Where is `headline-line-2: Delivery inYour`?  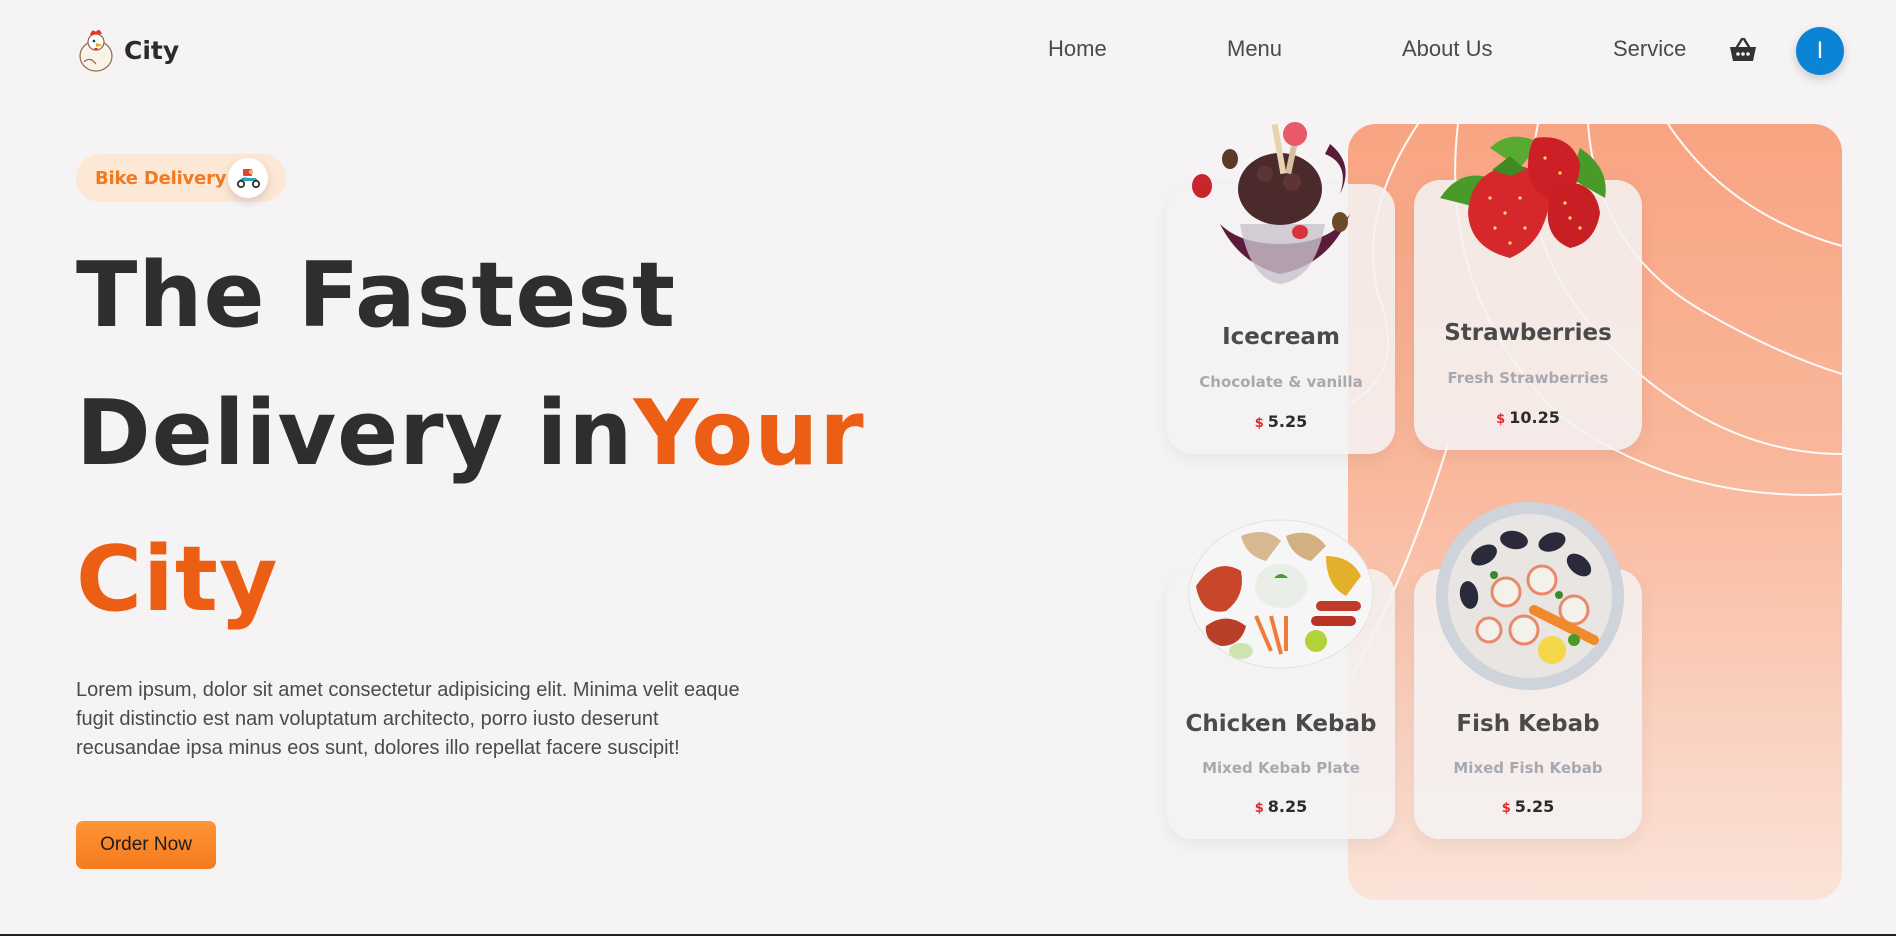 headline-line-2: Delivery inYour is located at coordinates (470, 434).